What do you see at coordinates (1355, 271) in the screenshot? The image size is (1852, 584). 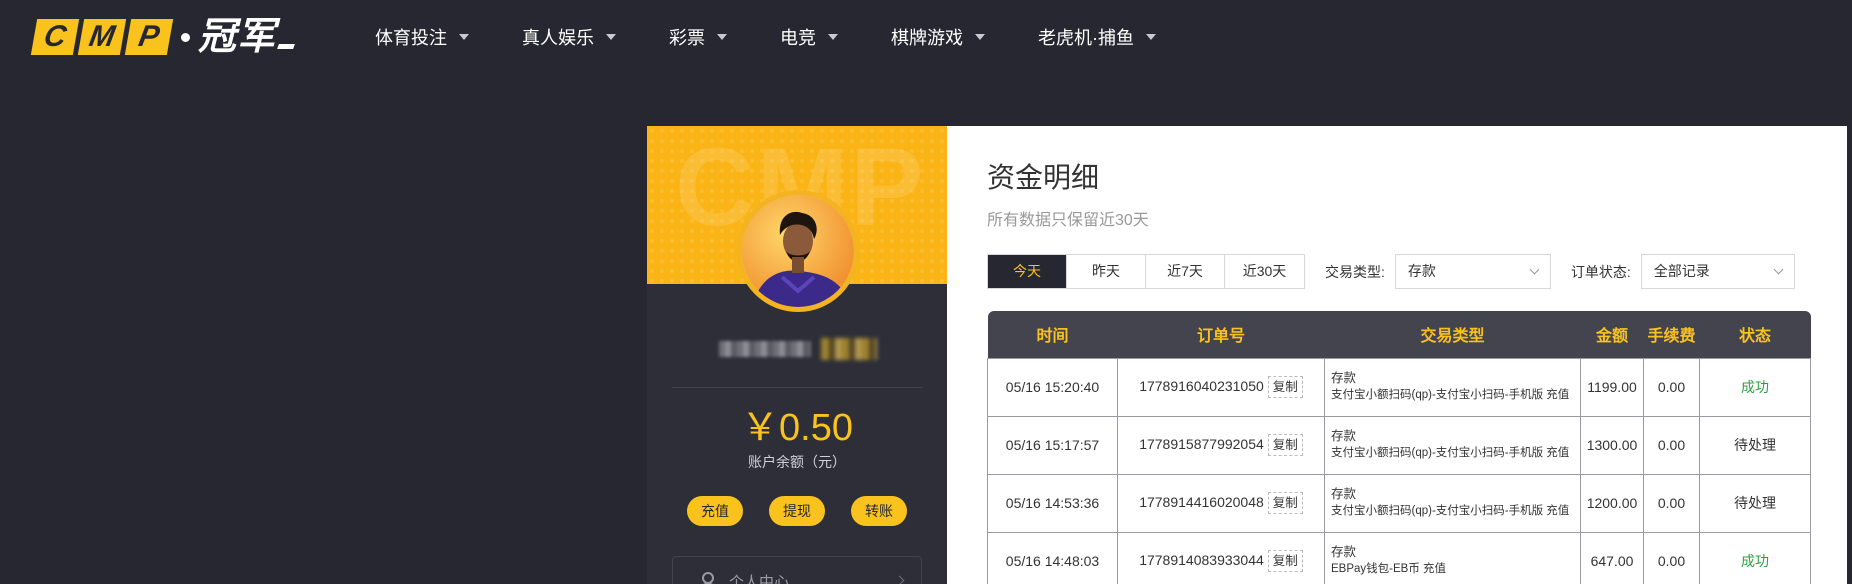 I see `transaction-type-label: 交易类型:` at bounding box center [1355, 271].